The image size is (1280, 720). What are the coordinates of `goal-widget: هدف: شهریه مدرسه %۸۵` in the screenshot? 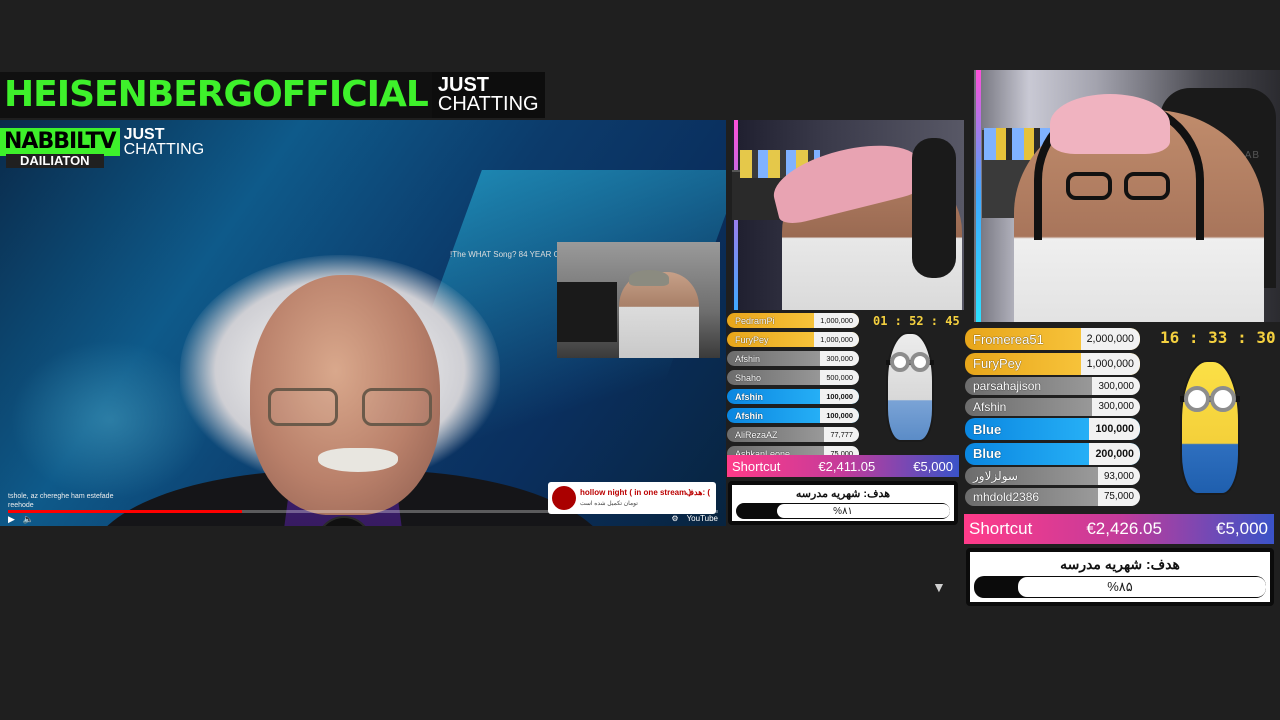 It's located at (1120, 577).